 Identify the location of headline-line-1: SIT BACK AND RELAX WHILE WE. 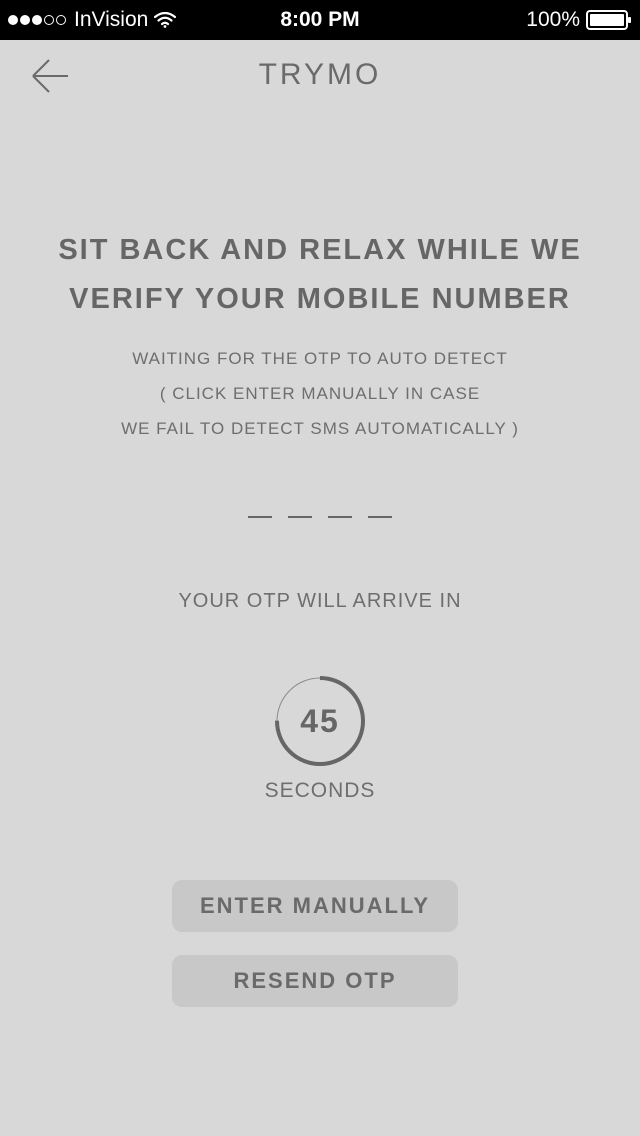
(320, 250).